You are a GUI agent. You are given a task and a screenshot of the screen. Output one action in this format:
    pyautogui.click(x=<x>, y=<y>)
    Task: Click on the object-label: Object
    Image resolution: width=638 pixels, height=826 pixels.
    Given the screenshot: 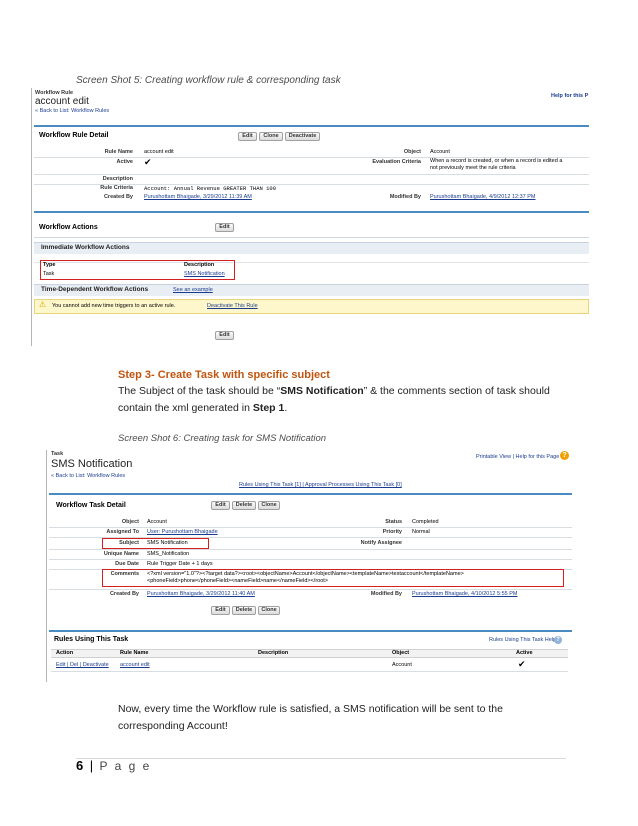 What is the action you would take?
    pyautogui.click(x=412, y=152)
    